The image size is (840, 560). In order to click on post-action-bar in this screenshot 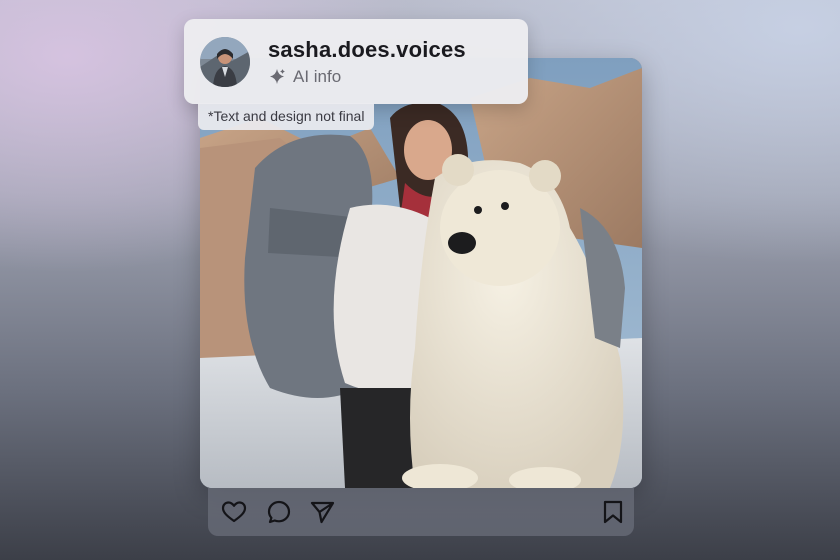, I will do `click(421, 512)`.